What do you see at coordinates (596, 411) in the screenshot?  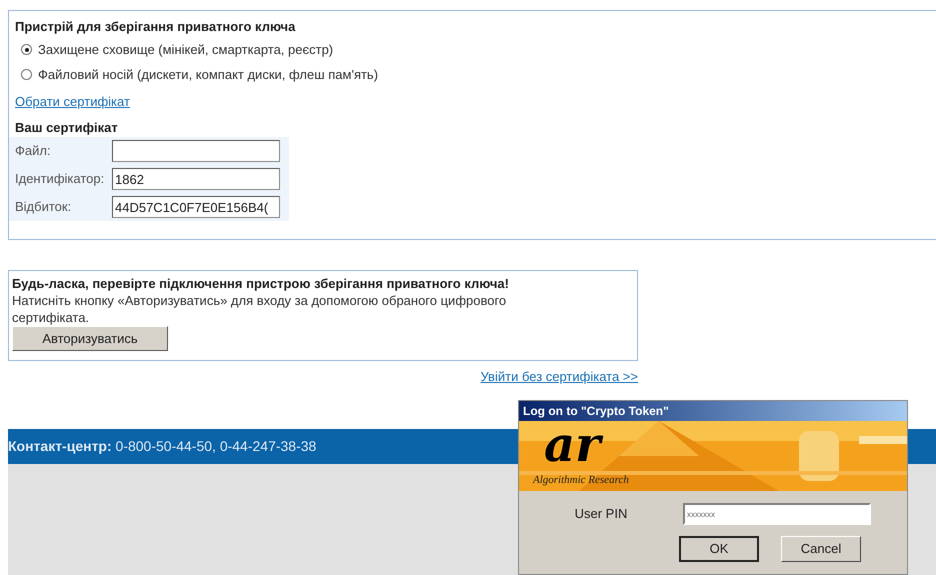 I see `dialog-title: Log on to "Crypto Token"` at bounding box center [596, 411].